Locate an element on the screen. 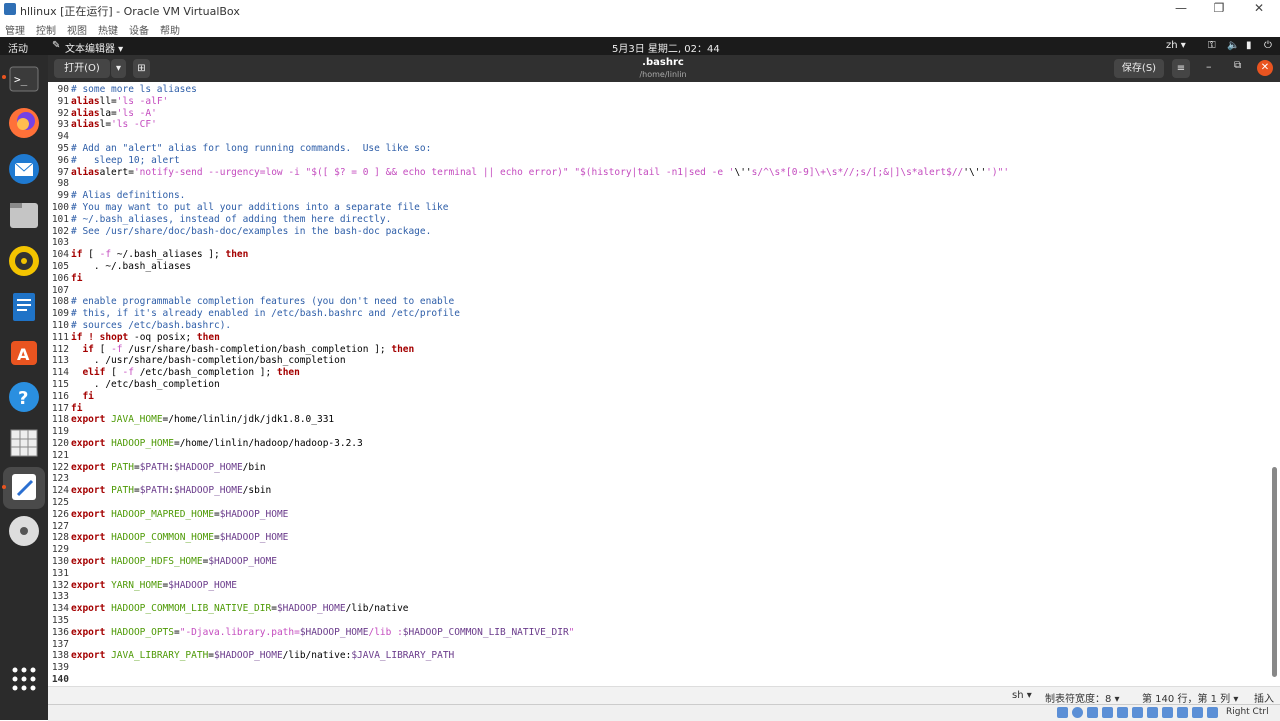  activities-button: 活动 is located at coordinates (18, 47).